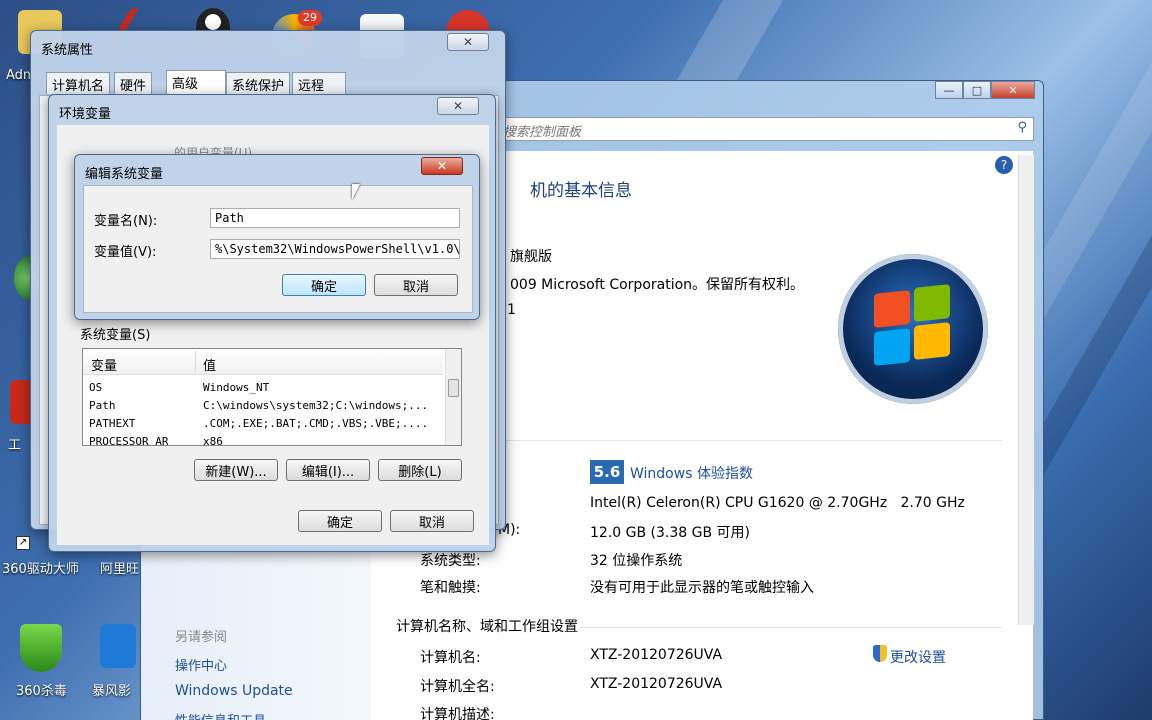  What do you see at coordinates (40, 569) in the screenshot?
I see `desktop-icon-label: 360驱动大师` at bounding box center [40, 569].